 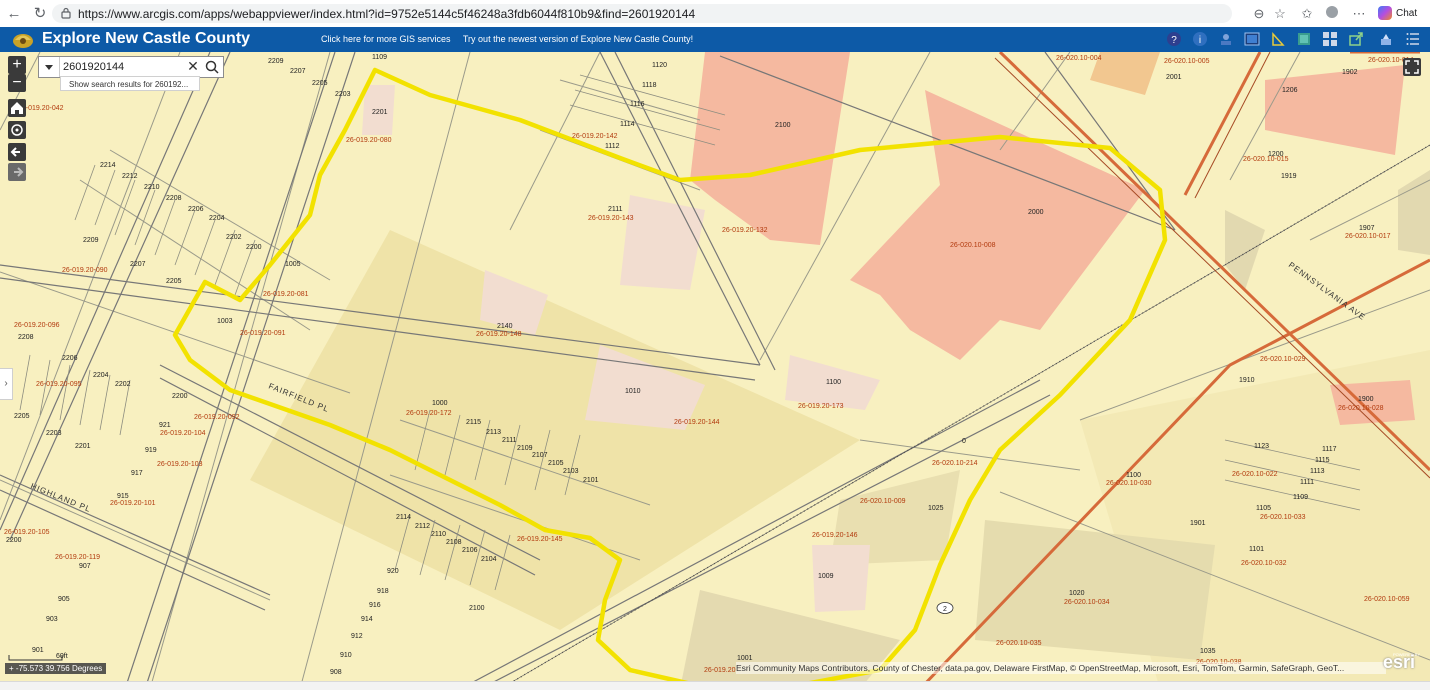 I want to click on address-label: 1117, so click(x=1329, y=449).